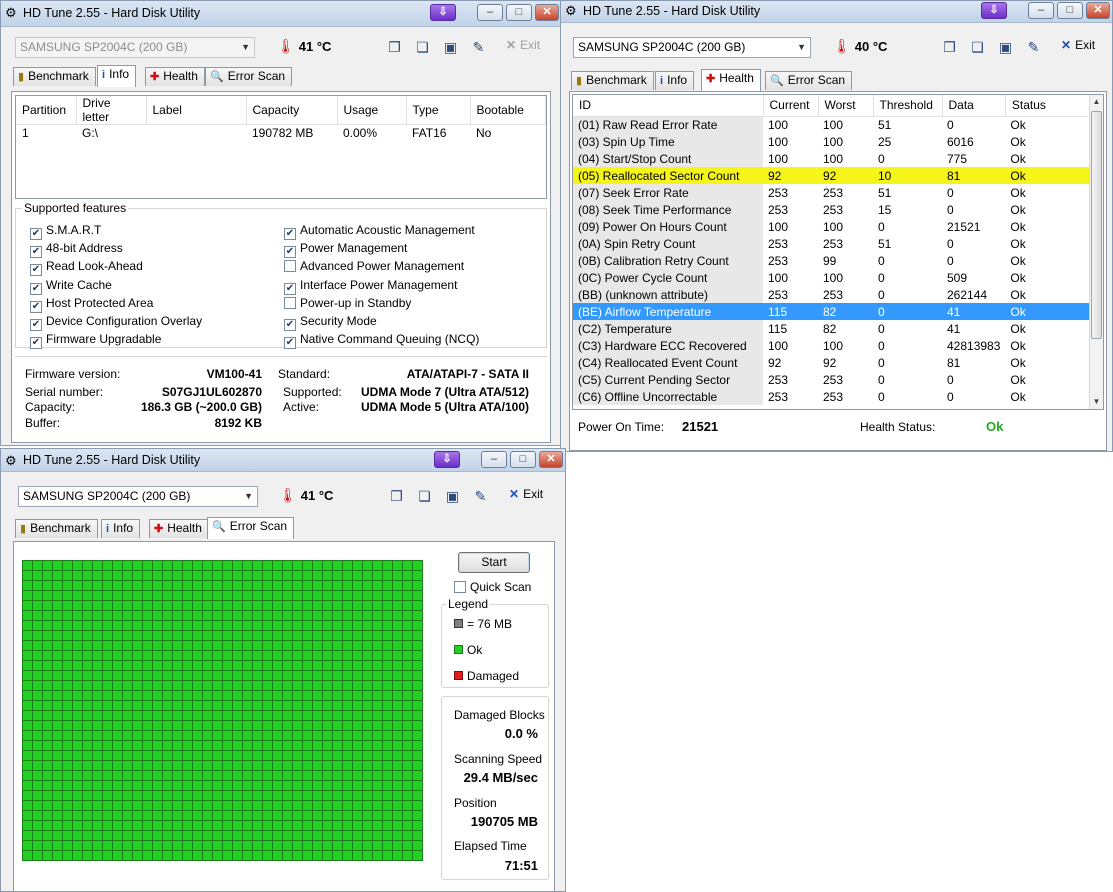 This screenshot has height=892, width=1113. What do you see at coordinates (832, 379) in the screenshot?
I see `table-row: (C5) Current Pending Sector 253 253 0 0 Ok` at bounding box center [832, 379].